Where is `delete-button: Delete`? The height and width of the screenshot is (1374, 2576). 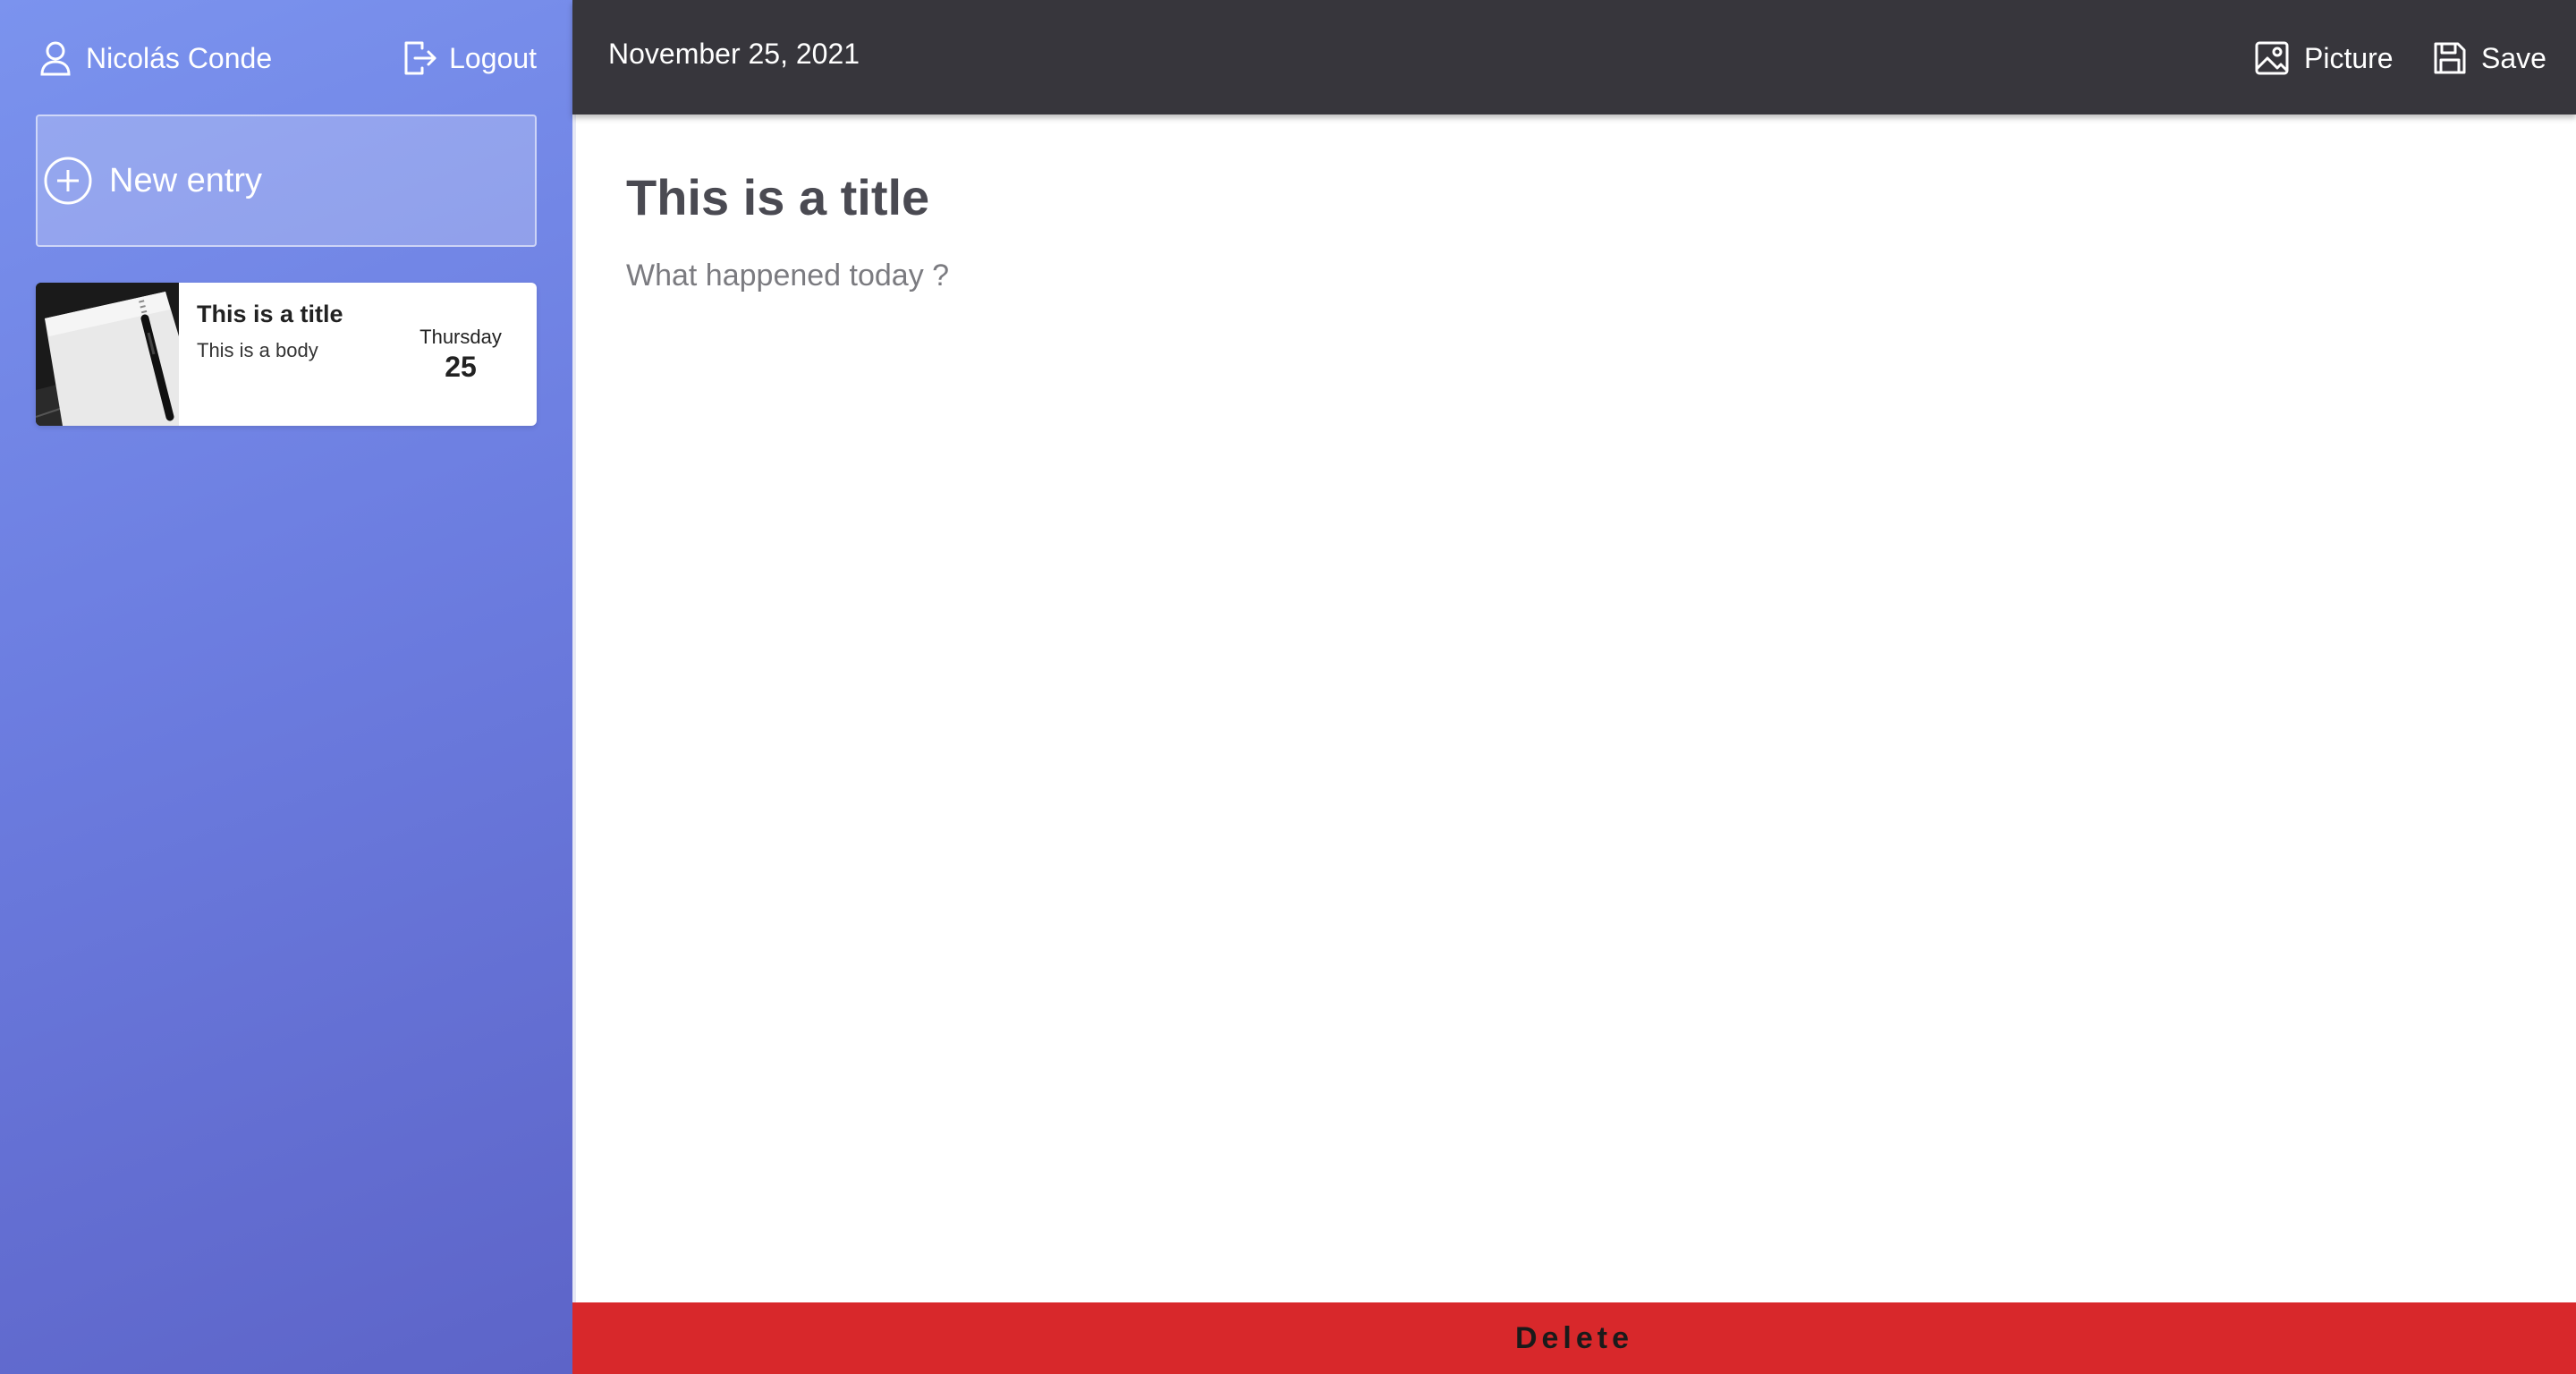
delete-button: Delete is located at coordinates (1574, 1338).